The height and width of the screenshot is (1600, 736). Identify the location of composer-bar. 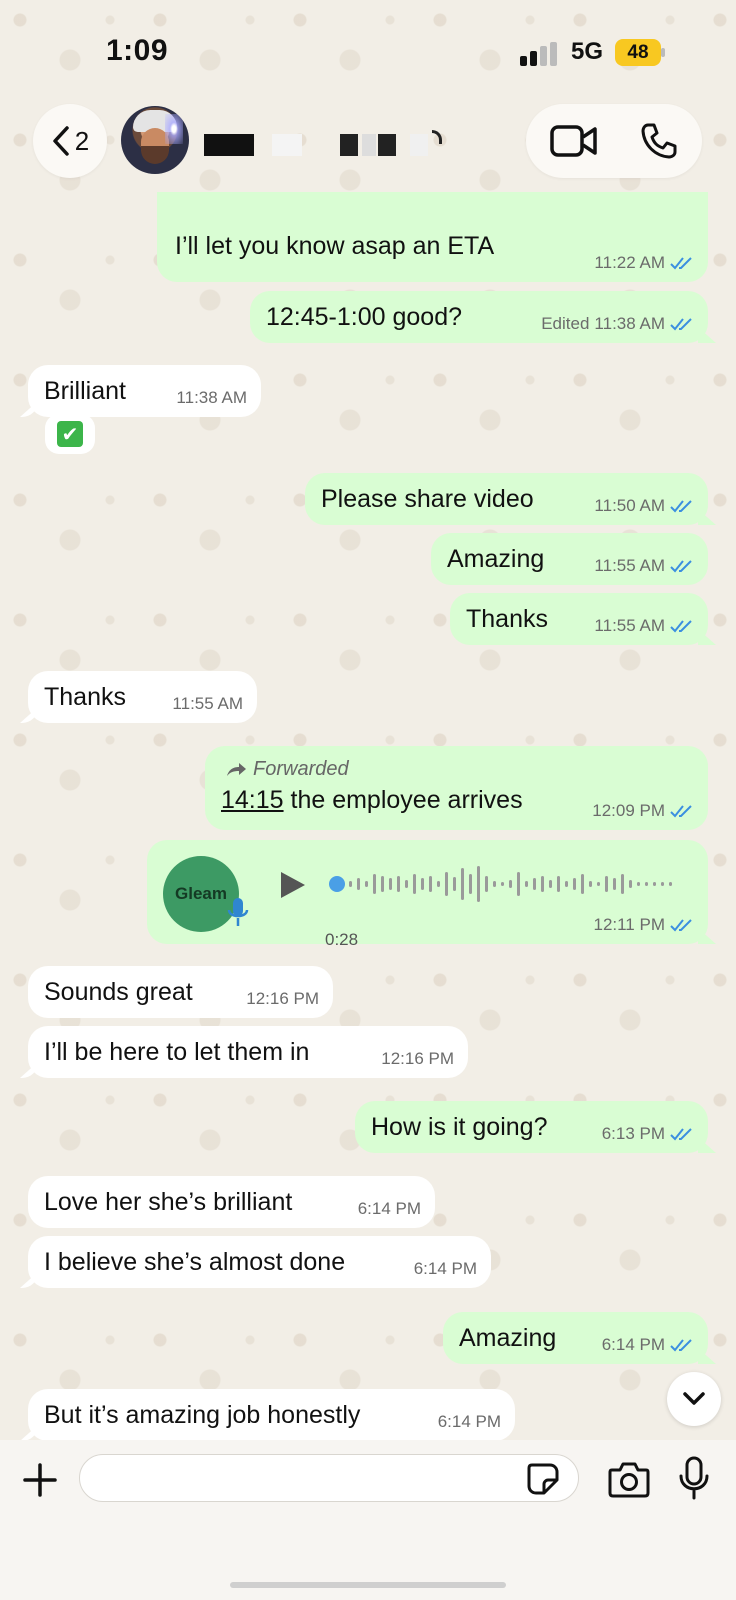
(368, 1520).